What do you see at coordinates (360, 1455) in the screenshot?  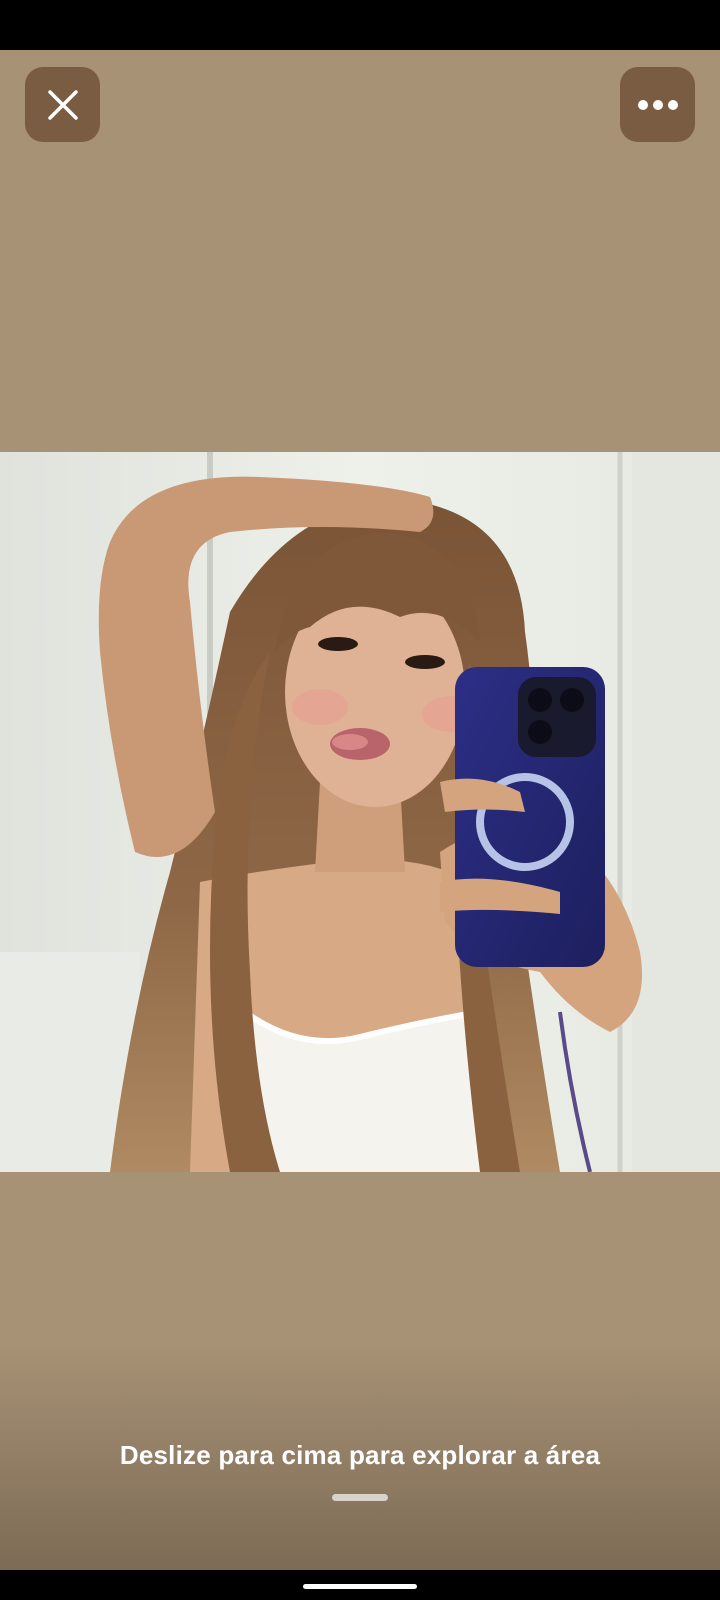 I see `swipe-up-hint: Deslize para cima para explorar a área` at bounding box center [360, 1455].